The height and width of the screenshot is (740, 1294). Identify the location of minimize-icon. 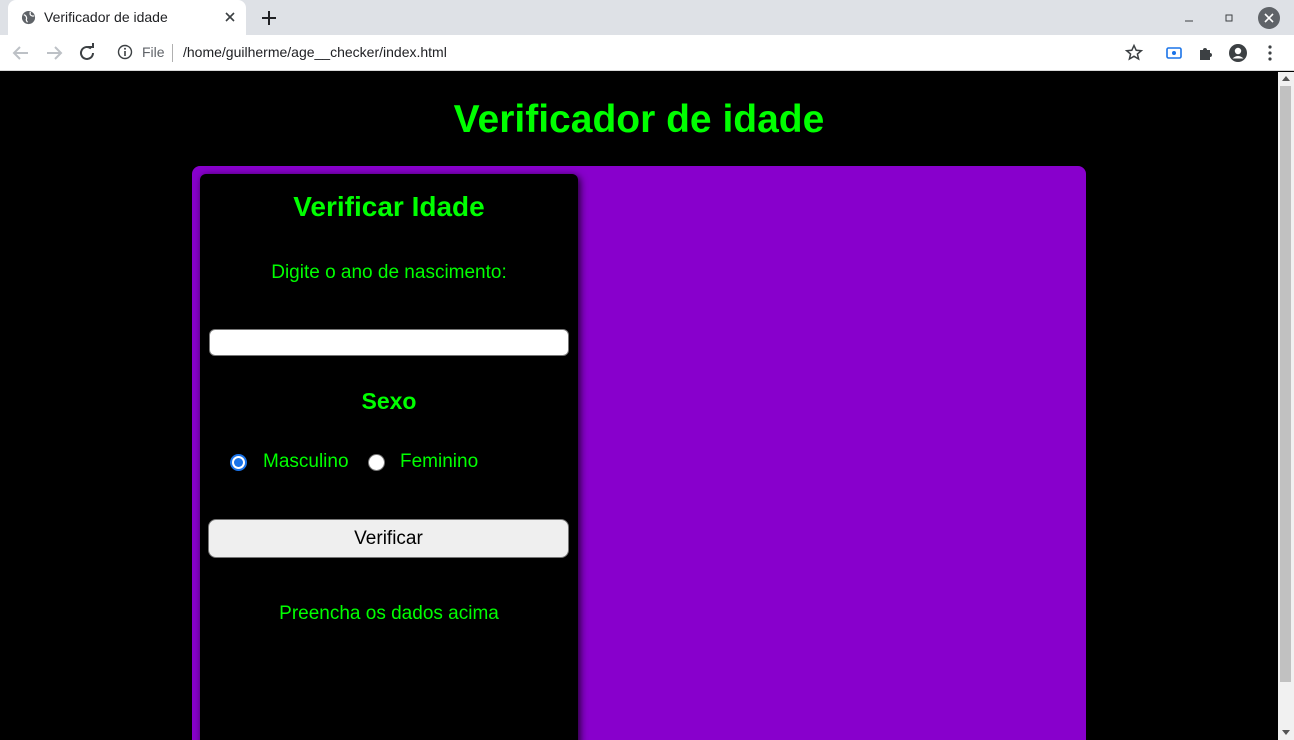
(1189, 18).